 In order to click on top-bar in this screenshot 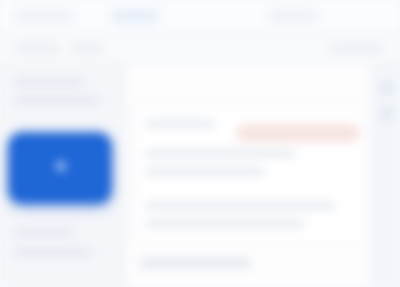, I will do `click(200, 17)`.